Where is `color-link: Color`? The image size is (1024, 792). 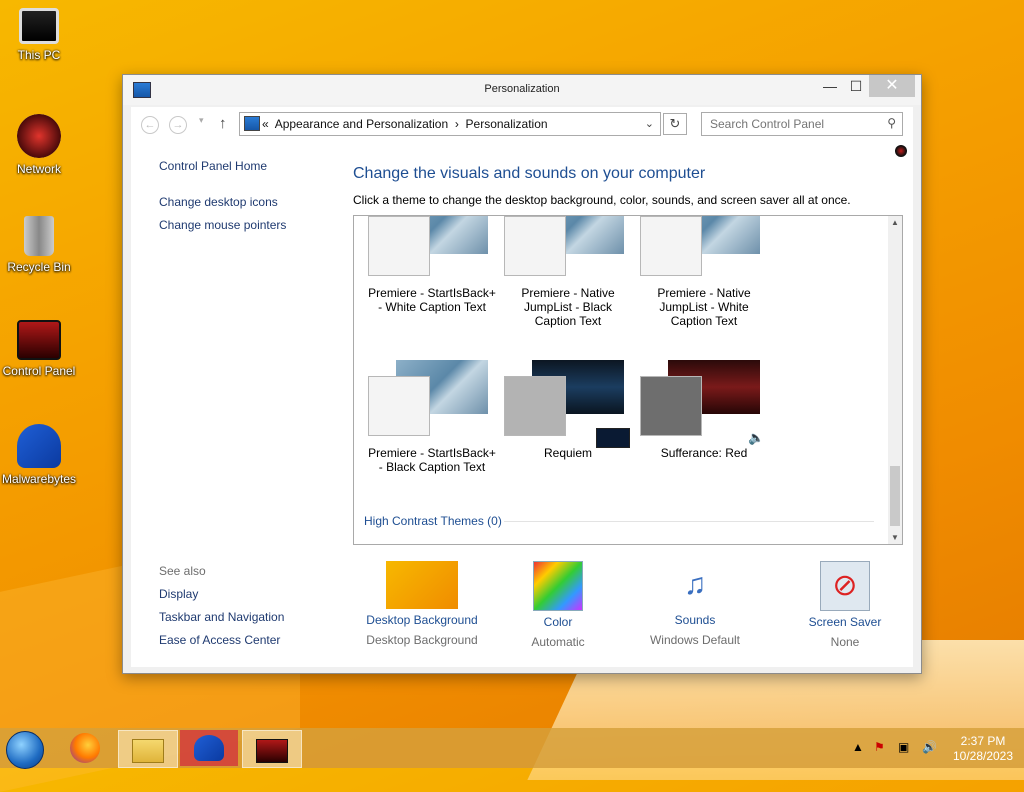 color-link: Color is located at coordinates (558, 622).